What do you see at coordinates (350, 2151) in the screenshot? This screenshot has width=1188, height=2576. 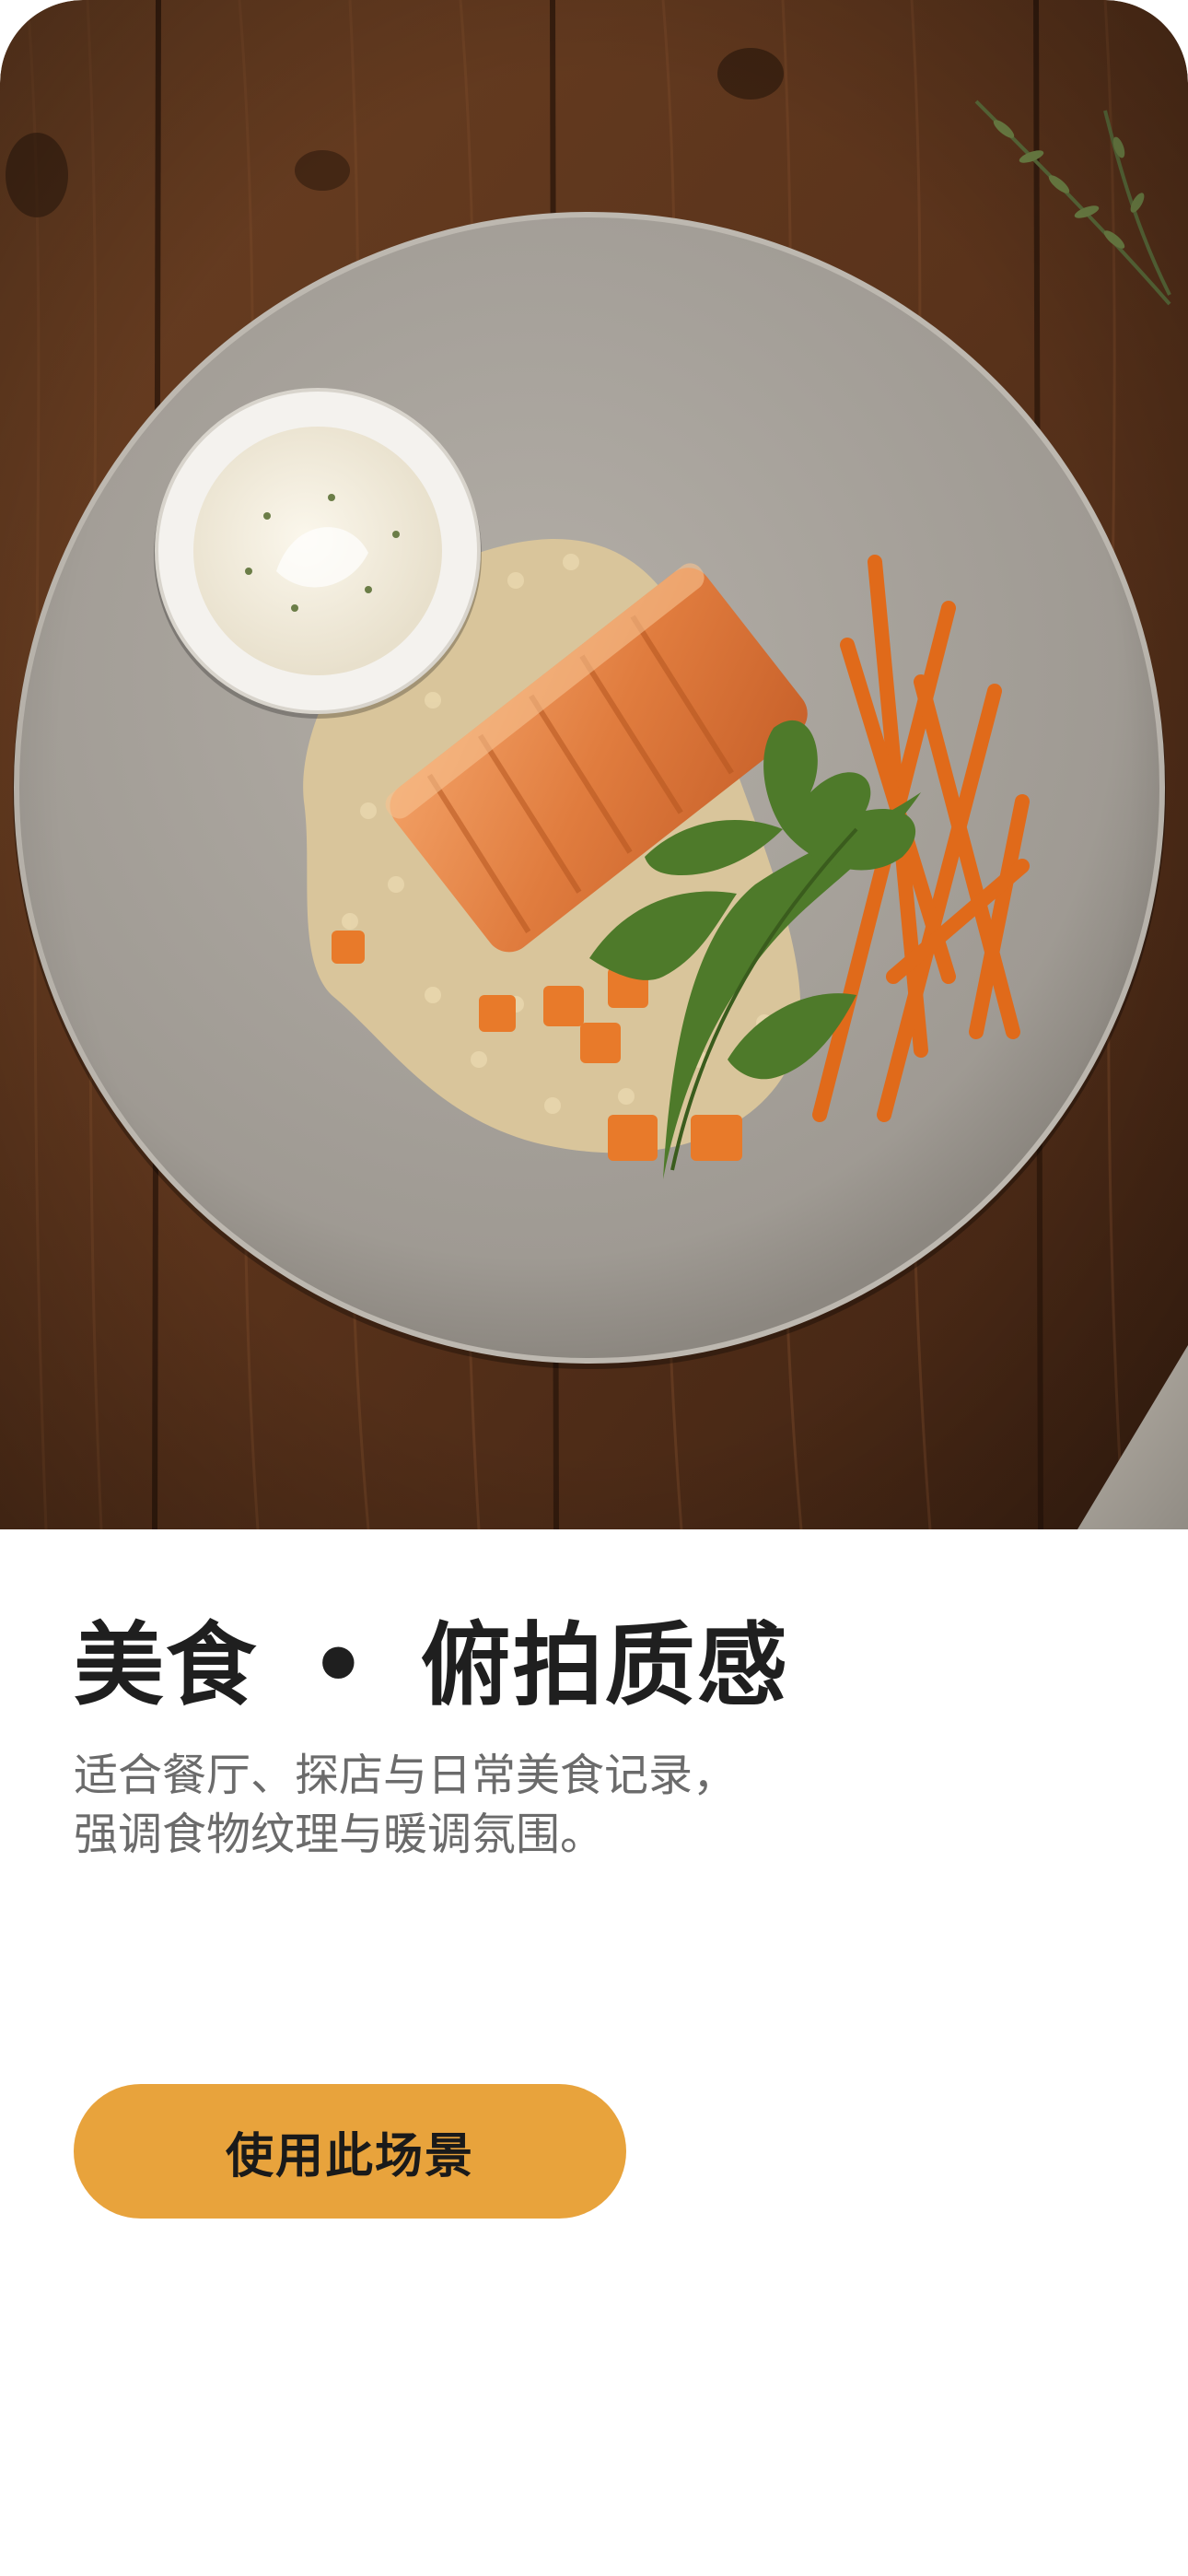 I see `use-scene-button: 使用此场景` at bounding box center [350, 2151].